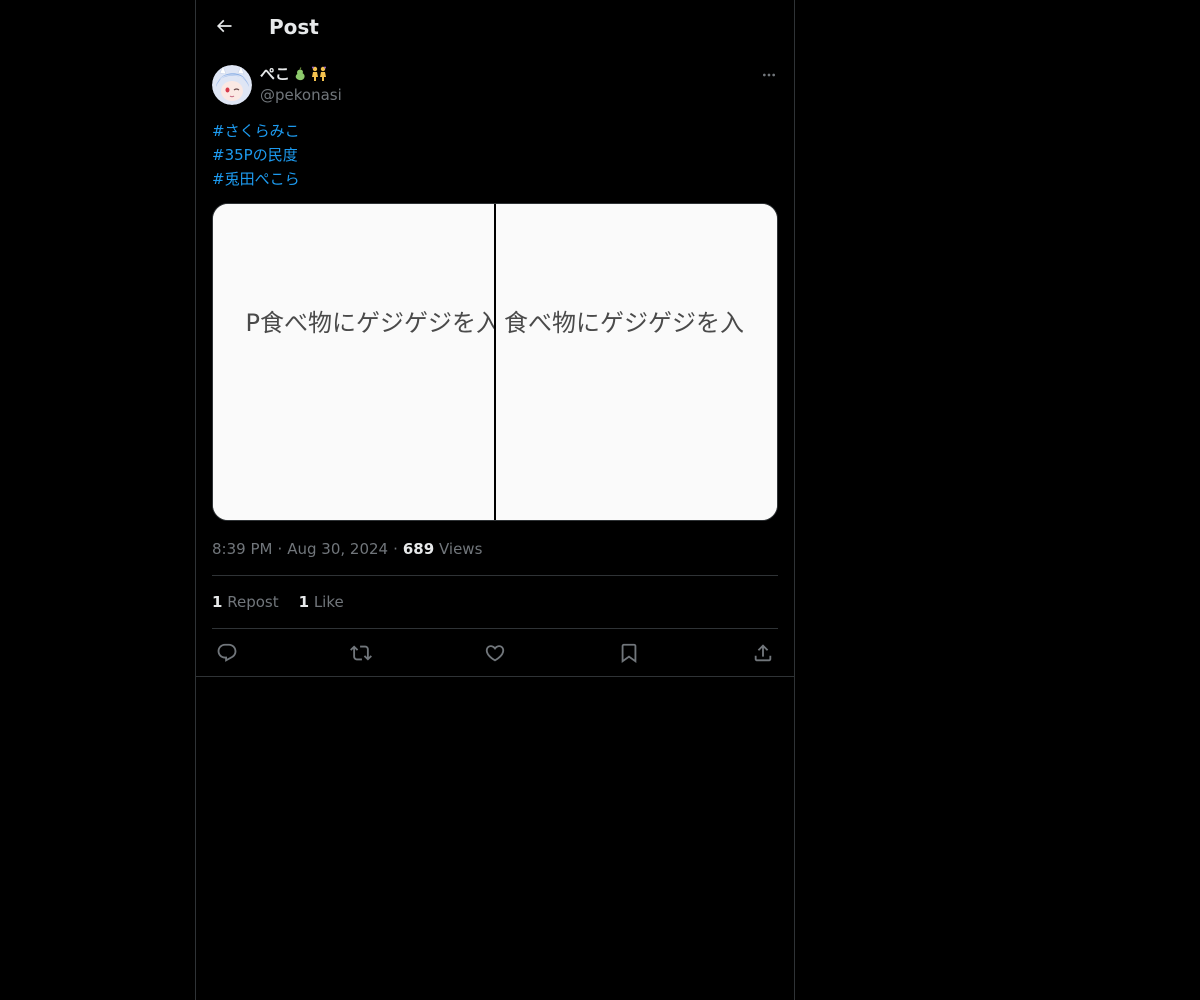 The image size is (1200, 1000). I want to click on action-bar, so click(495, 653).